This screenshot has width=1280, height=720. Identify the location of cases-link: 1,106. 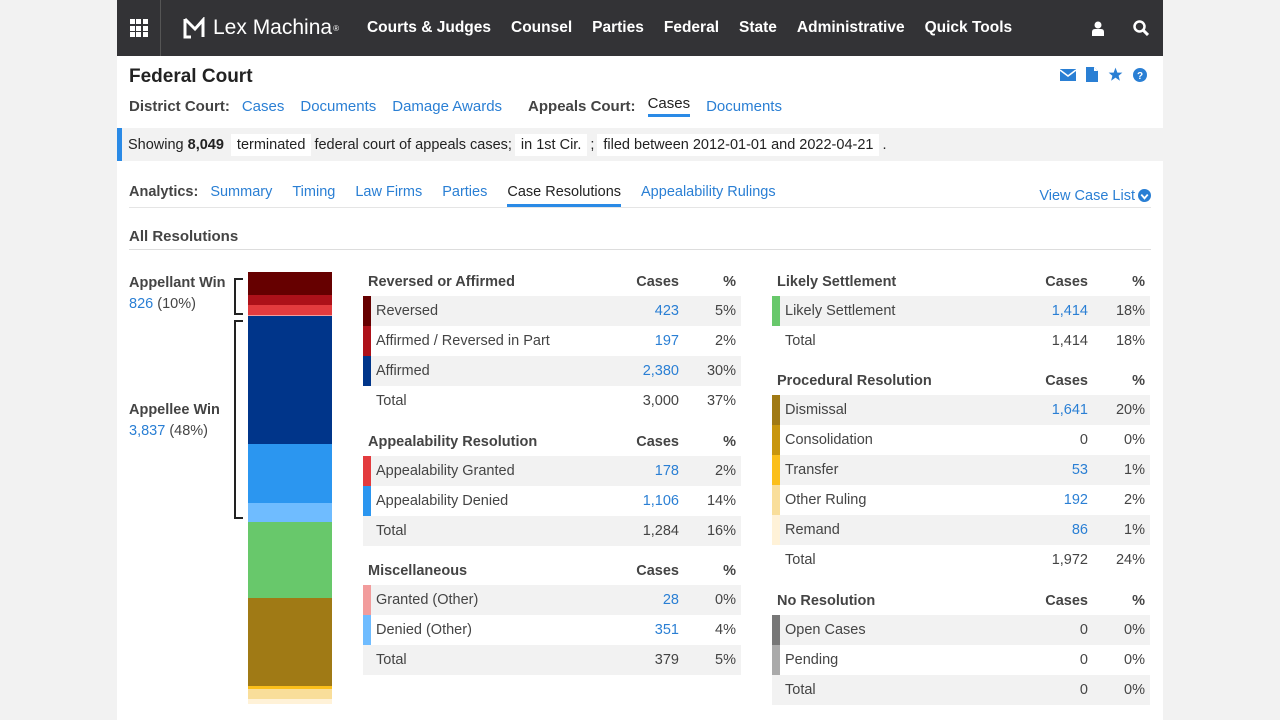
(661, 501).